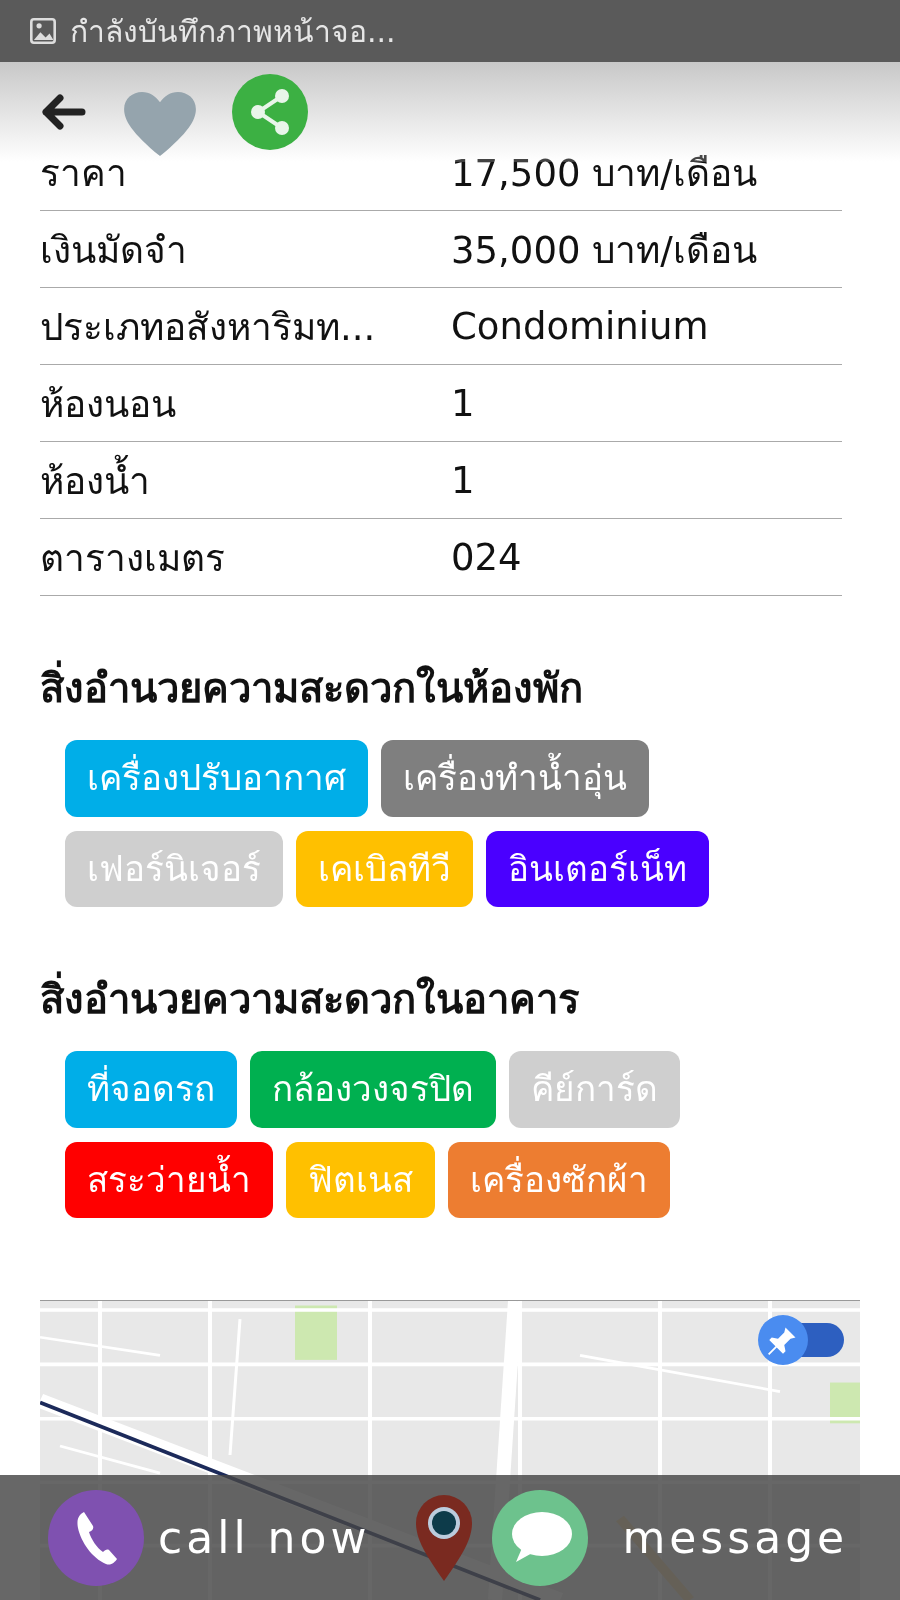  What do you see at coordinates (801, 1340) in the screenshot?
I see `pin-toggle` at bounding box center [801, 1340].